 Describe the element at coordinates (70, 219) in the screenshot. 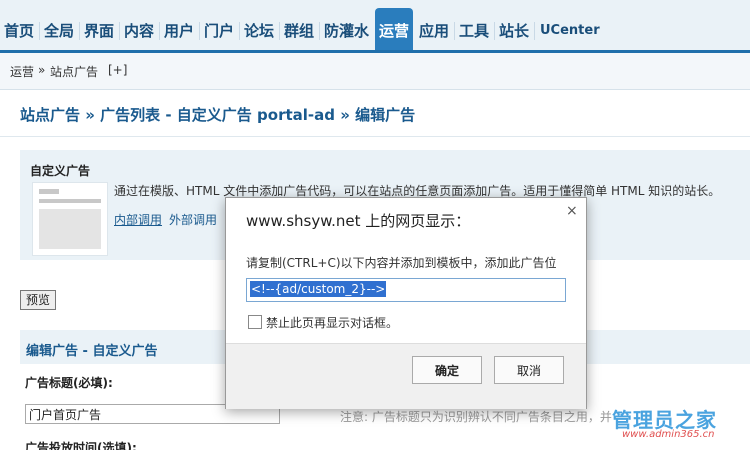

I see `ad-preview-thumbnail` at that location.